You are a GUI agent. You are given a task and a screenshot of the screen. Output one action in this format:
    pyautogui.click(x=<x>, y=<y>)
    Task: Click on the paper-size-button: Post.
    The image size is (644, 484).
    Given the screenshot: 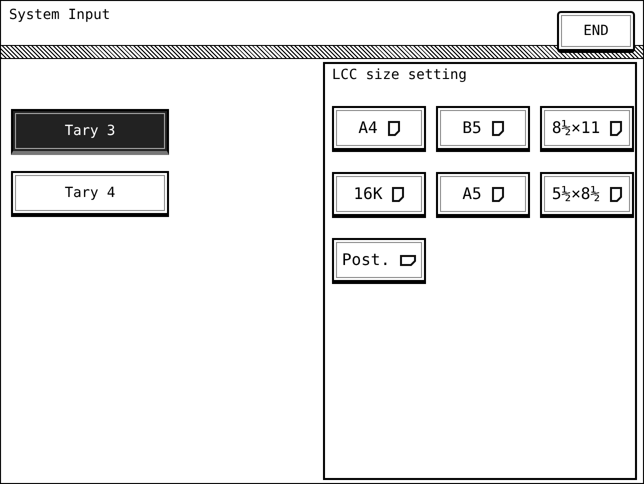 What is the action you would take?
    pyautogui.click(x=379, y=261)
    